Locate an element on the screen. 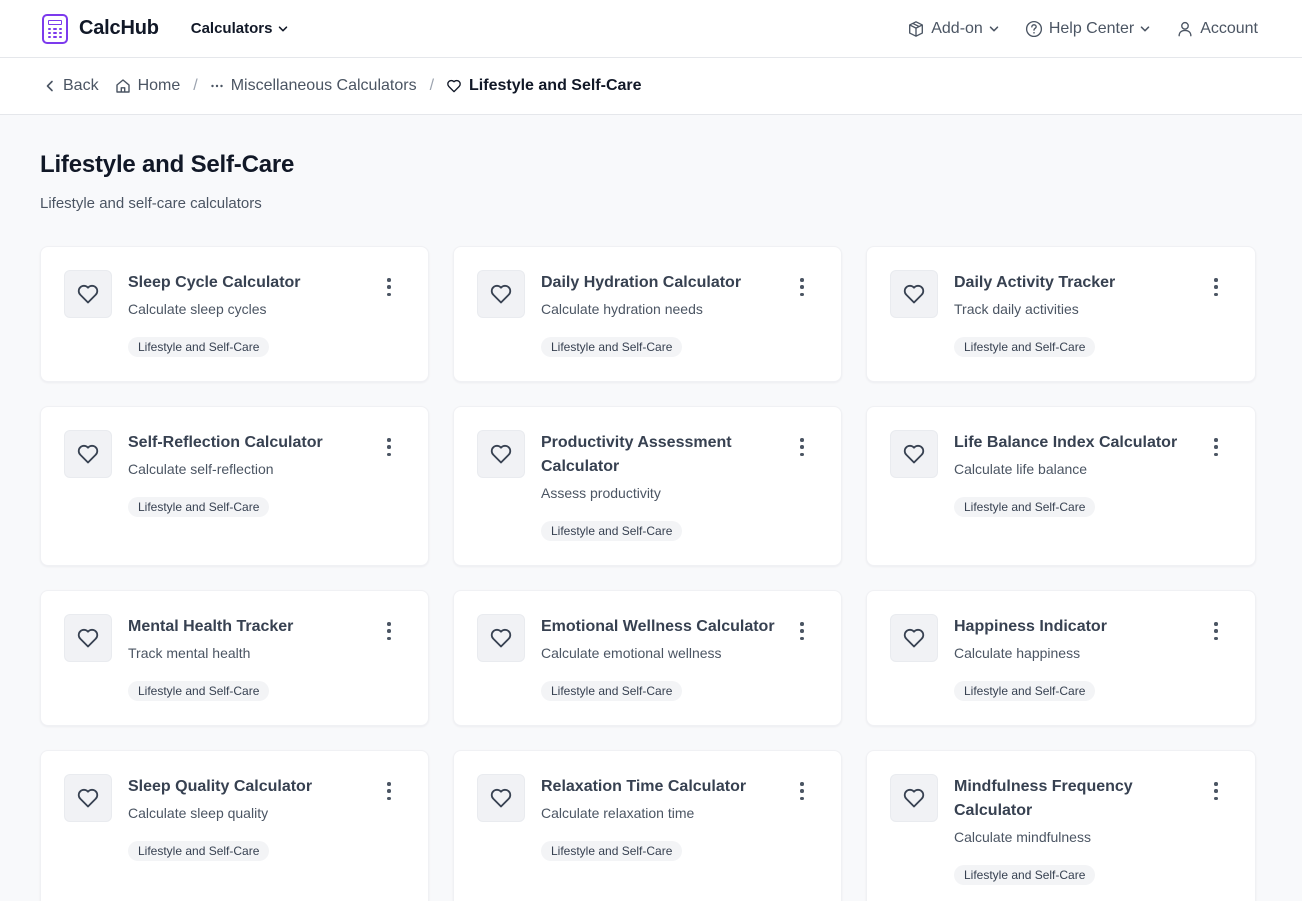 This screenshot has width=1302, height=901. card-description: Calculate mindfulness is located at coordinates (1022, 837).